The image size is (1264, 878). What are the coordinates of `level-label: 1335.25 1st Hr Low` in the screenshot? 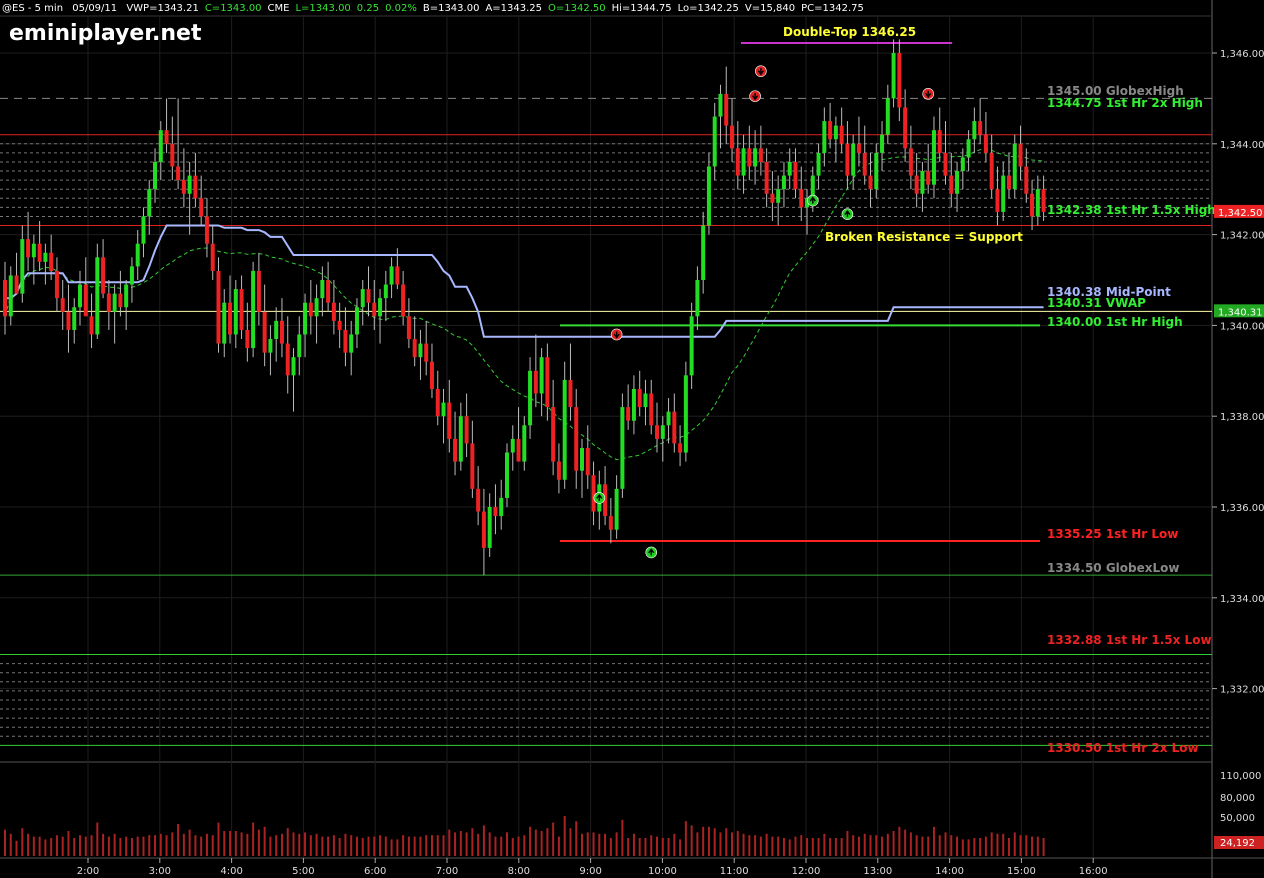 It's located at (1112, 534).